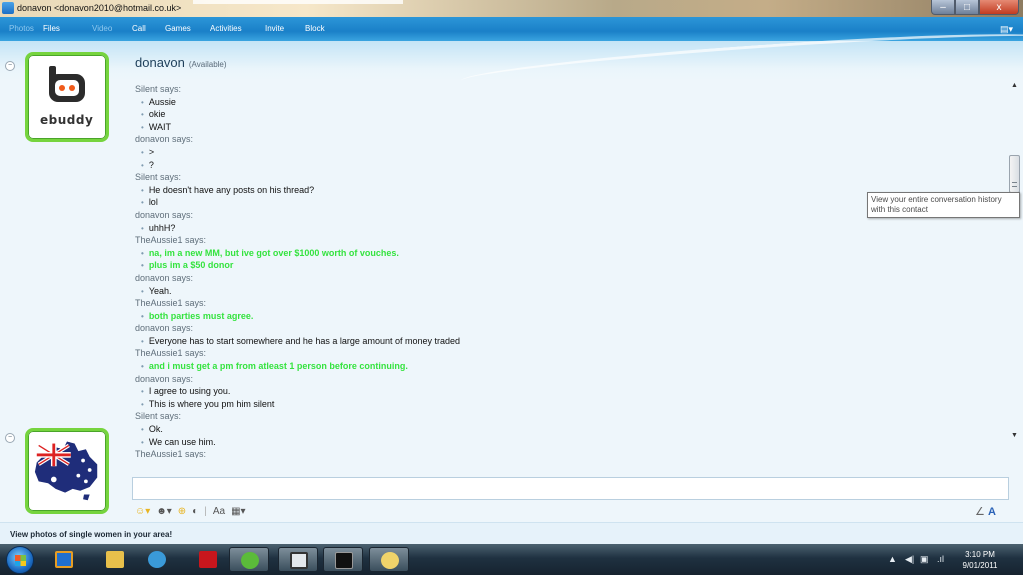  I want to click on message-text: plus im a $50 donor, so click(191, 265).